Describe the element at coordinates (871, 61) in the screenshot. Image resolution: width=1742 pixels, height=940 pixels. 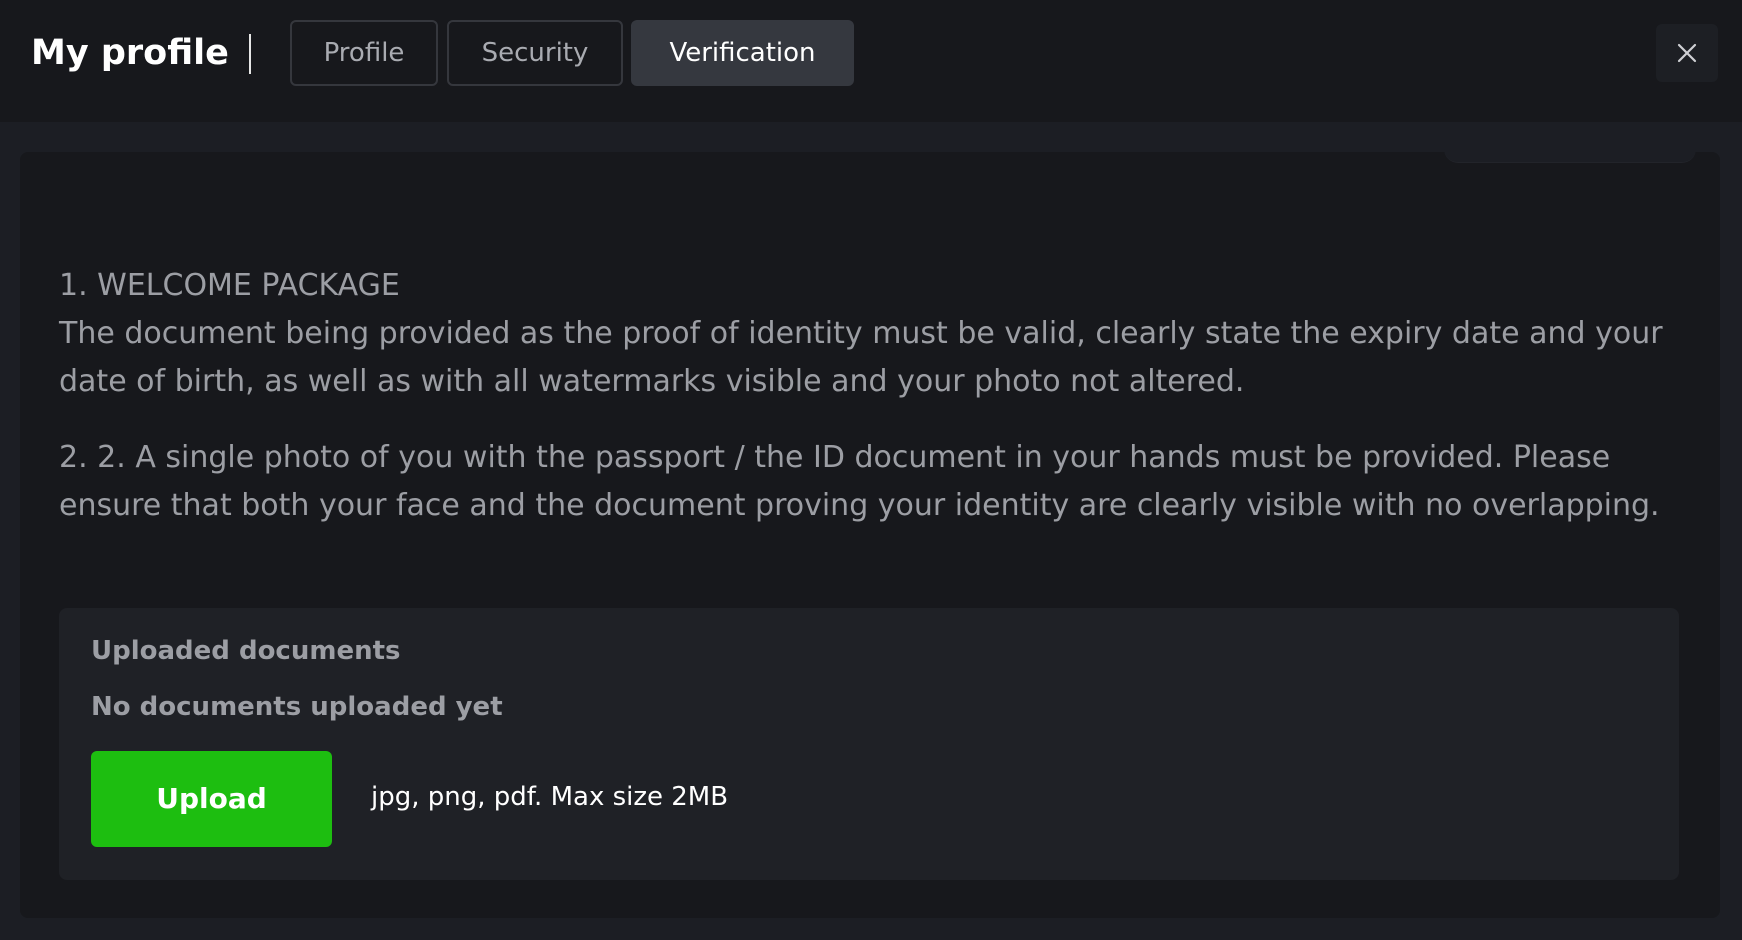
I see `header: My profile Profile Security Verification` at that location.